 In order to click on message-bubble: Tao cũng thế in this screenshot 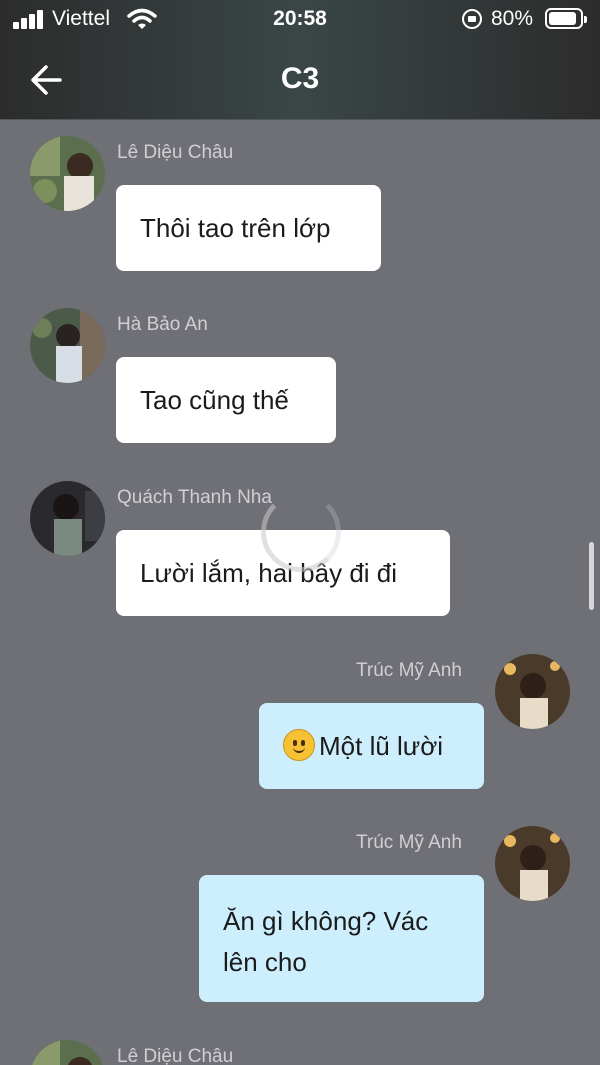, I will do `click(226, 400)`.